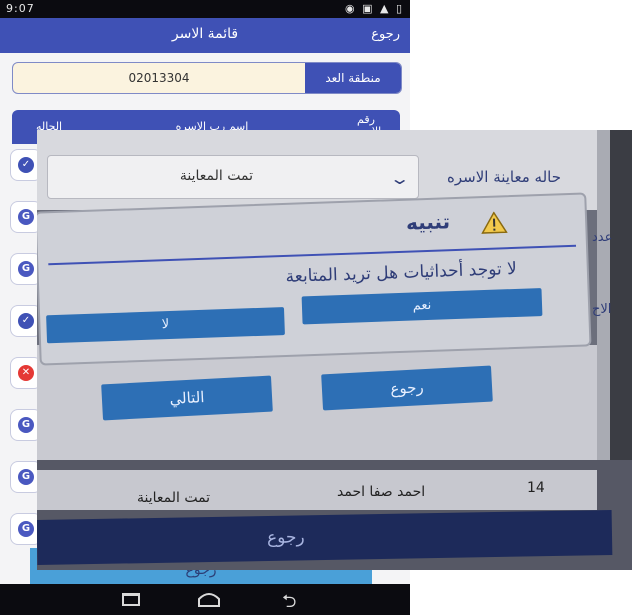  I want to click on inspection-status-label: حاله معاينة الاسره, so click(504, 177).